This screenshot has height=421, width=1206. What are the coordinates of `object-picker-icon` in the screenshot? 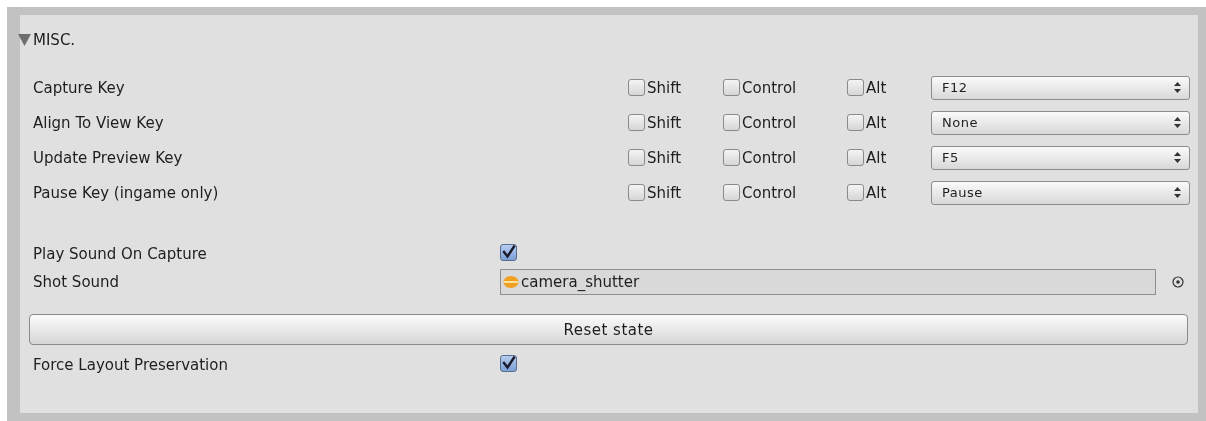 It's located at (1178, 282).